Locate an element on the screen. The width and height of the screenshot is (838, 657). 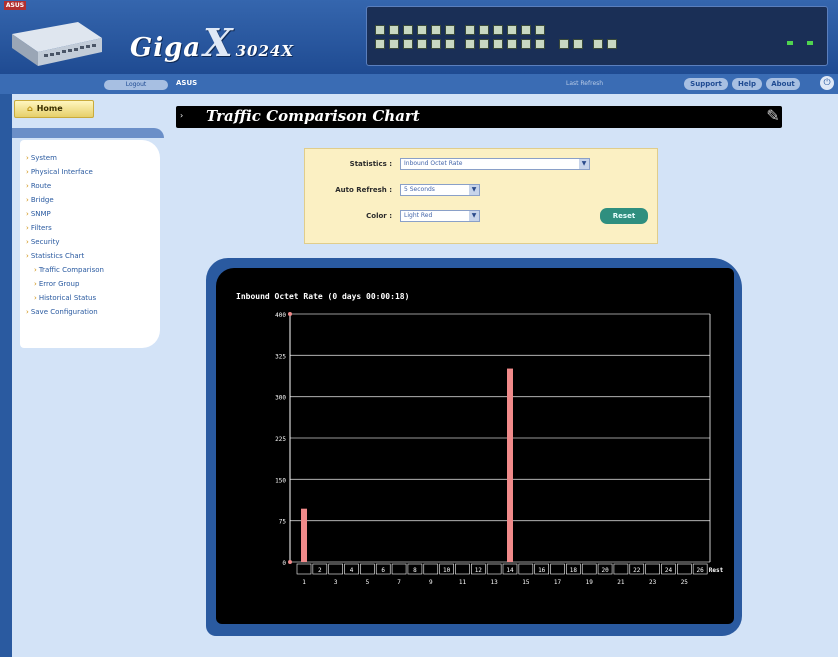
x-tick-label: 6 is located at coordinates (383, 570).